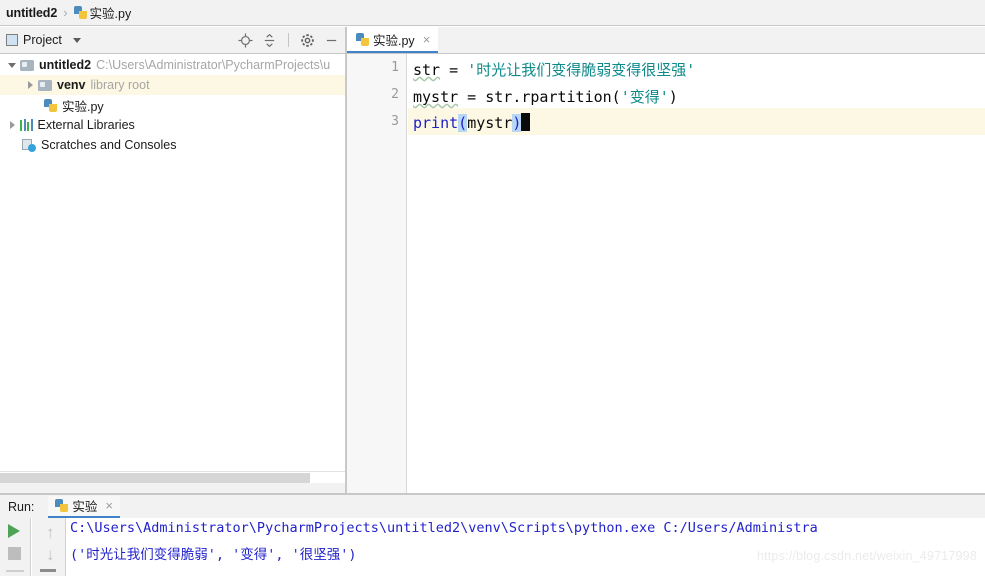 This screenshot has width=985, height=576. I want to click on run-panel-header: Run: 实验 ×, so click(492, 506).